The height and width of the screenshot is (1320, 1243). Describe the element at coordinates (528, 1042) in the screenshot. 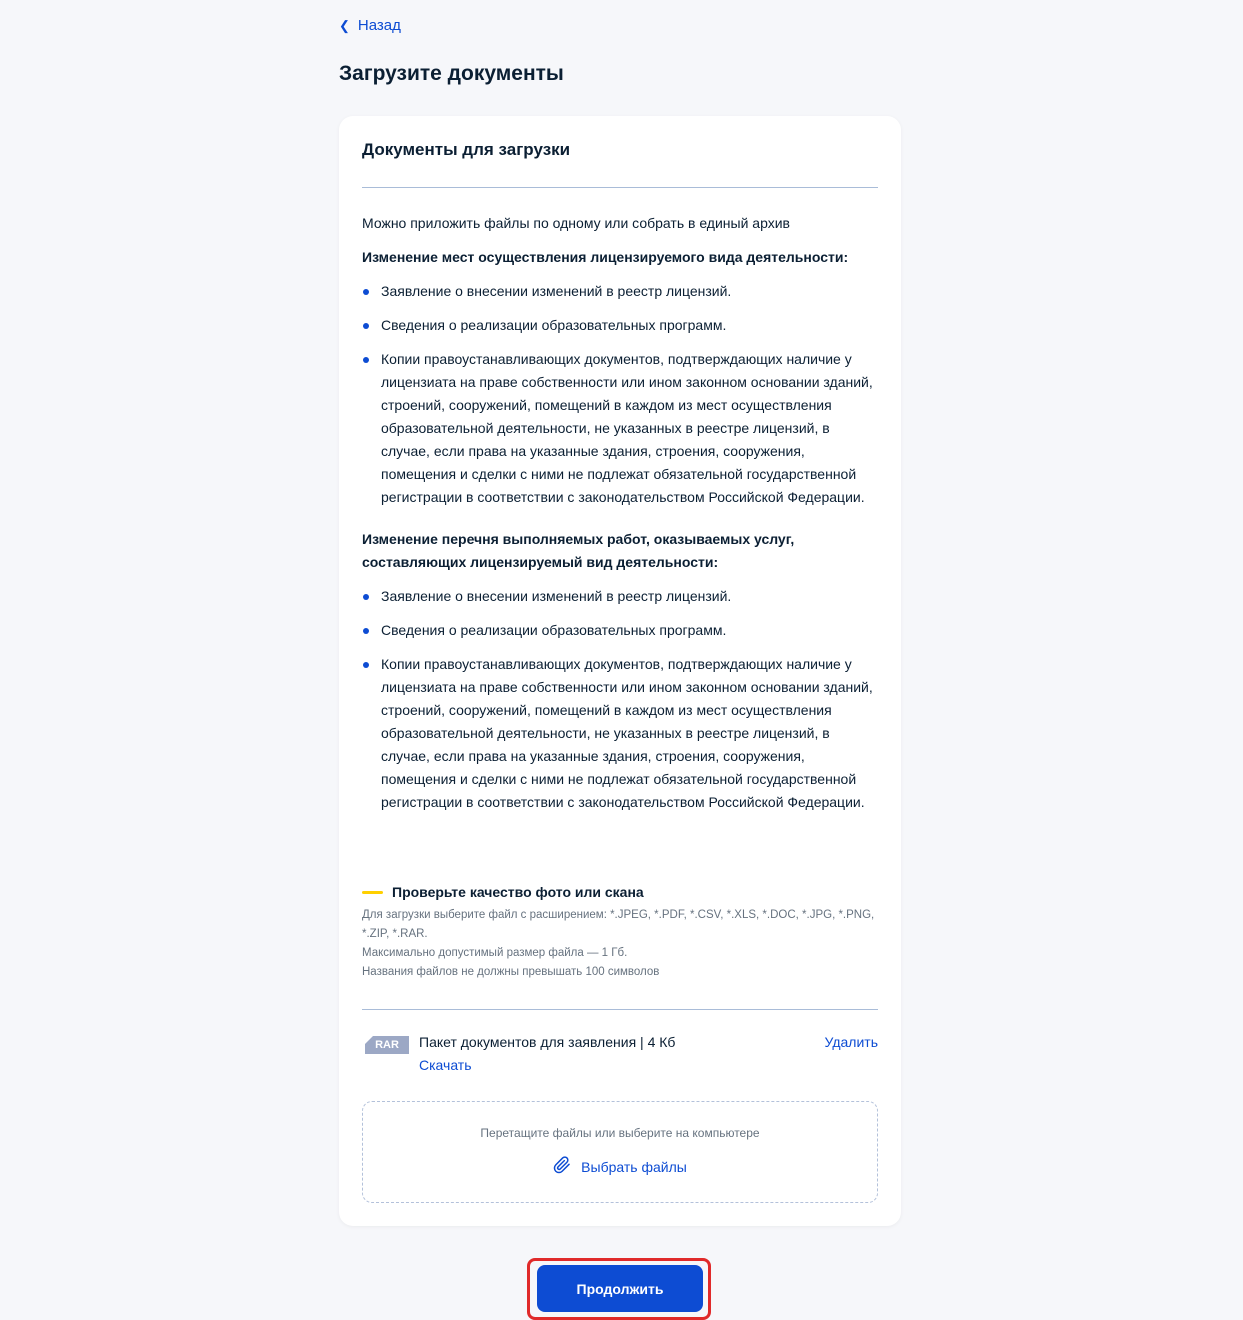

I see `file-name: Пакет документов для заявления` at that location.